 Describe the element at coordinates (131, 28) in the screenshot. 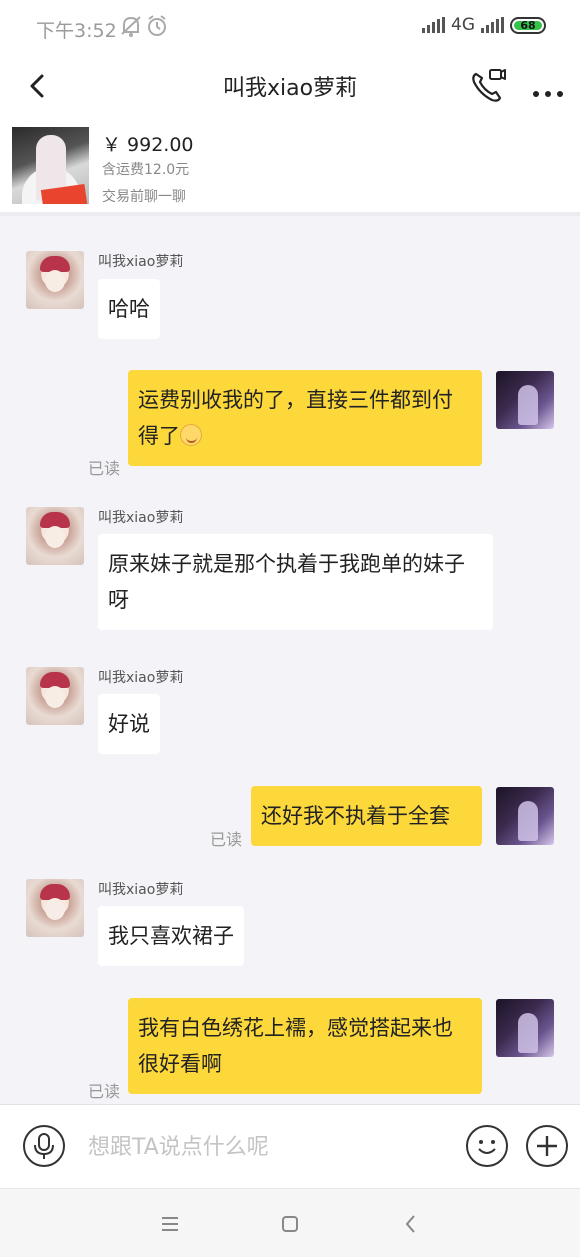

I see `bell-mute-icon` at that location.